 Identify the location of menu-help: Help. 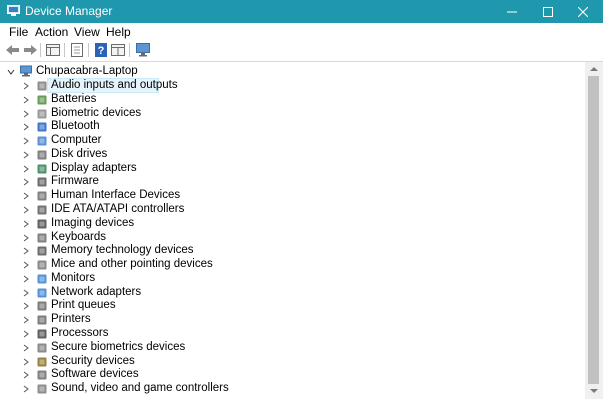
(118, 32).